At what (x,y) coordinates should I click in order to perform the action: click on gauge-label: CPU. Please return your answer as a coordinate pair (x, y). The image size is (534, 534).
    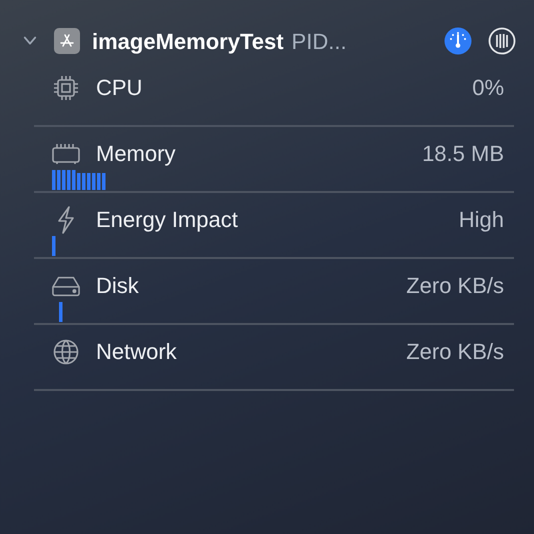
    Looking at the image, I should click on (119, 88).